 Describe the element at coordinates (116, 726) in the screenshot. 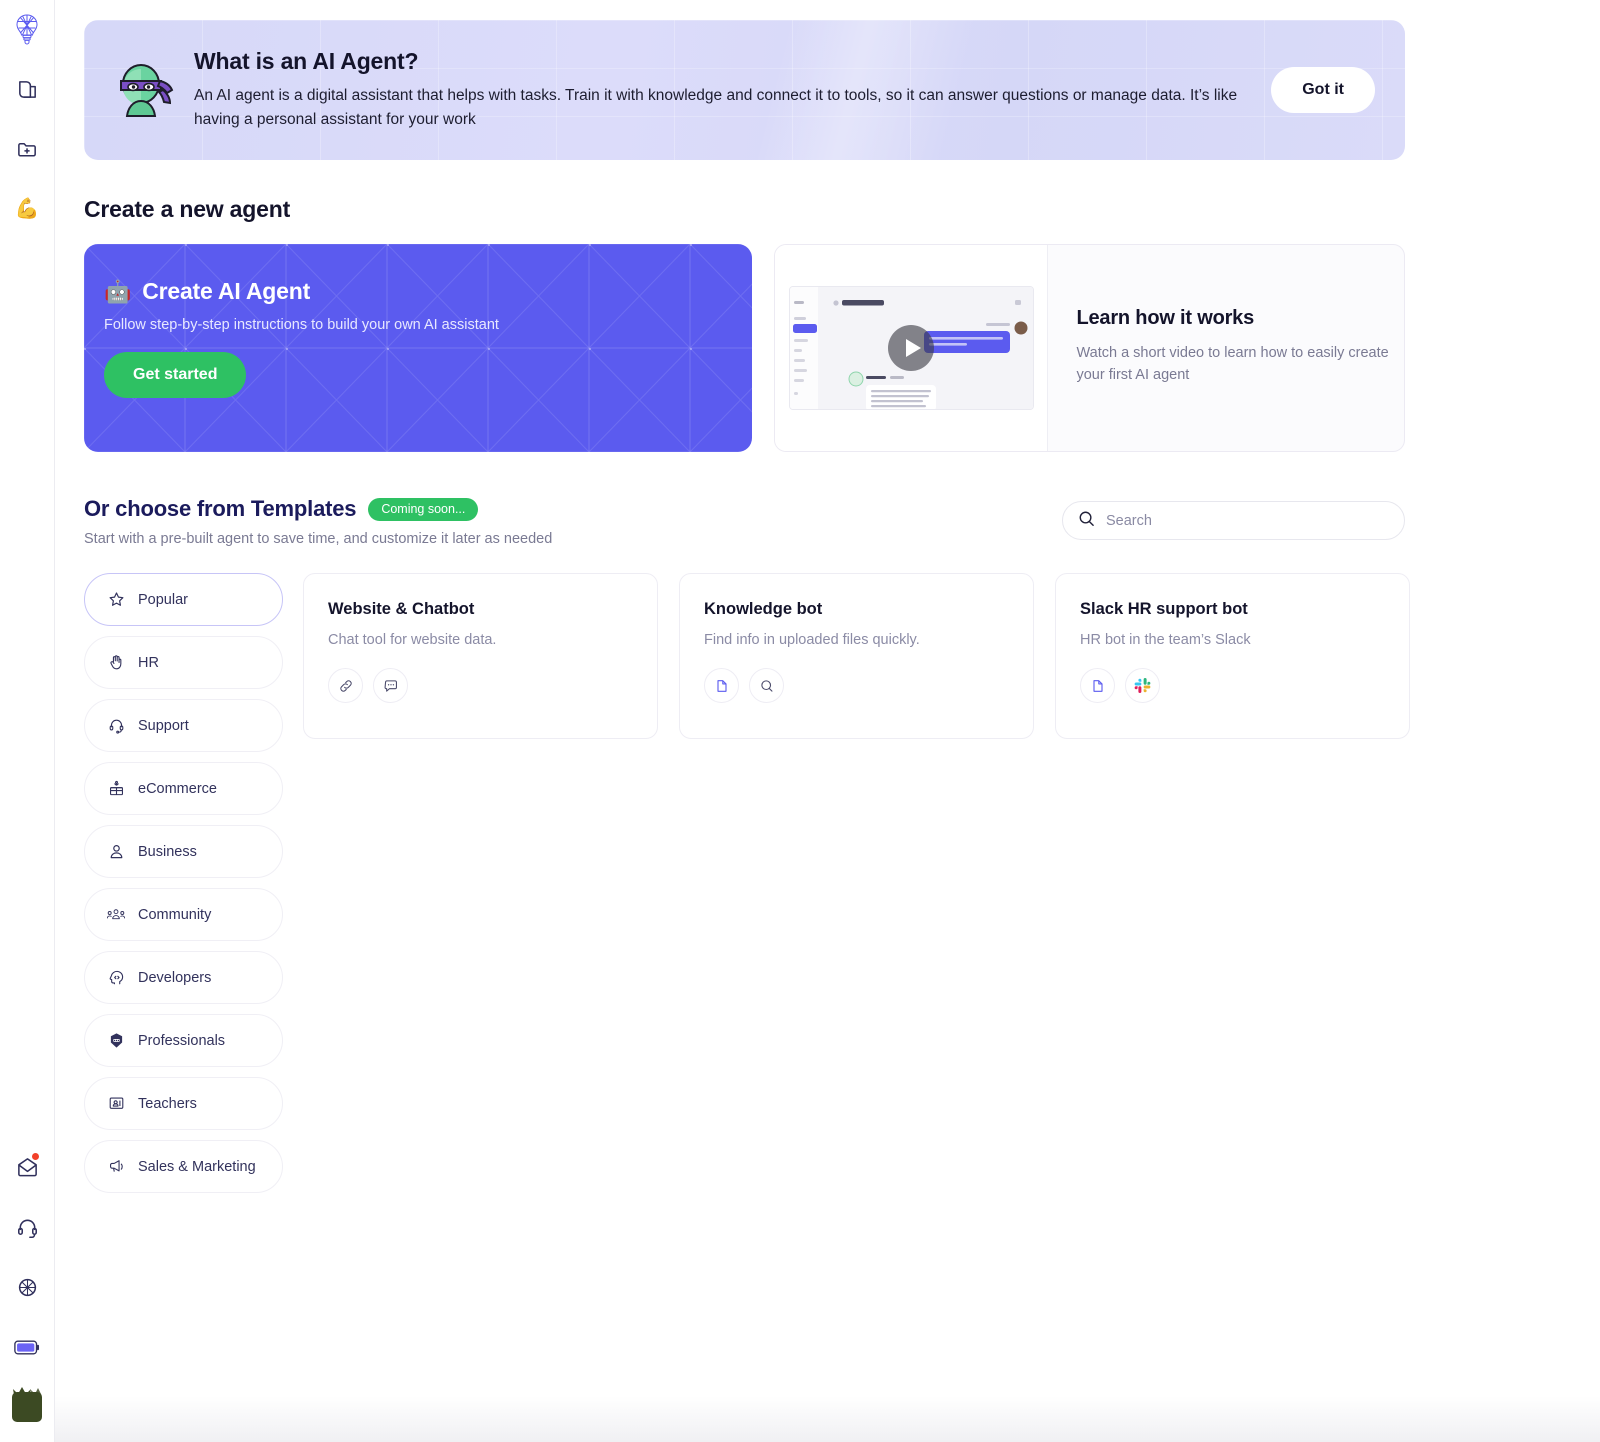

I see `headset-icon` at that location.